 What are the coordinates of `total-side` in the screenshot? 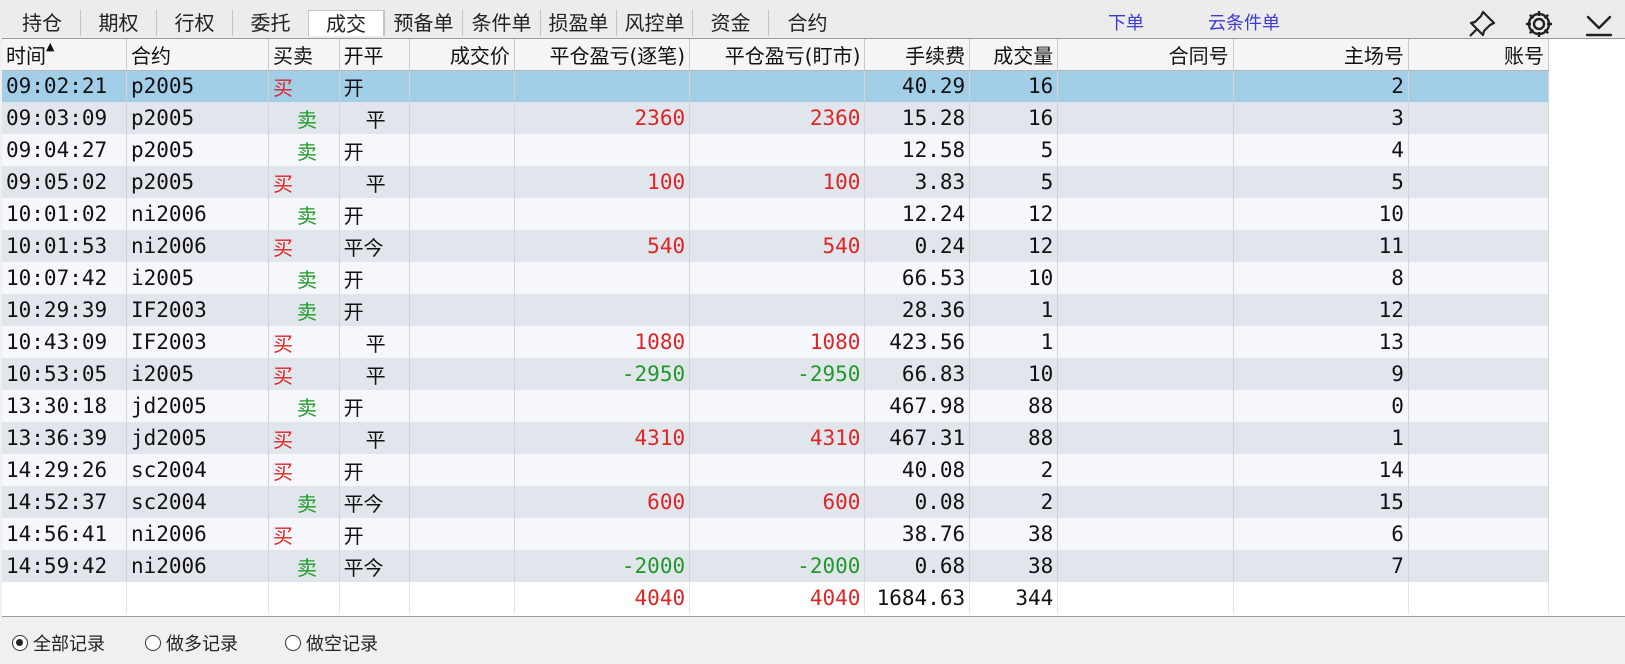 It's located at (304, 598).